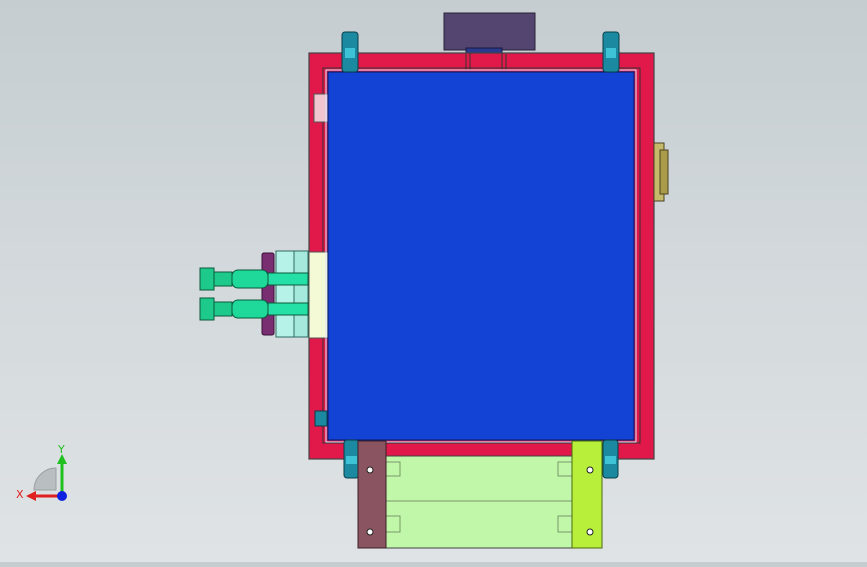 The image size is (867, 567). I want to click on triad-arc, so click(45, 479).